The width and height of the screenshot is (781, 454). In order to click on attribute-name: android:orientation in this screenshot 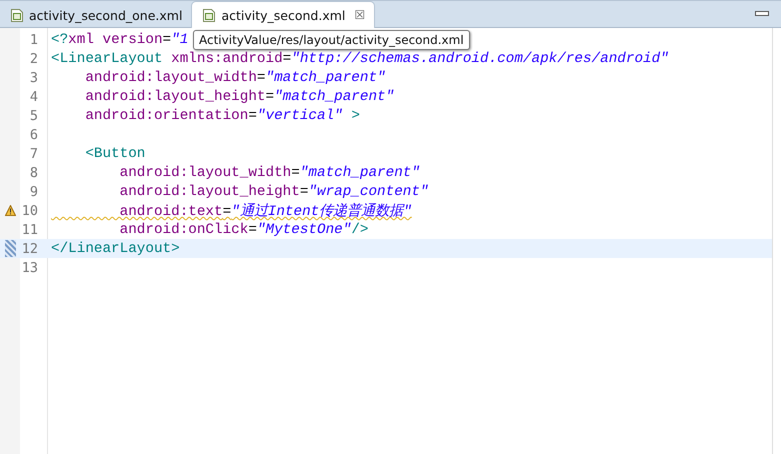, I will do `click(166, 116)`.